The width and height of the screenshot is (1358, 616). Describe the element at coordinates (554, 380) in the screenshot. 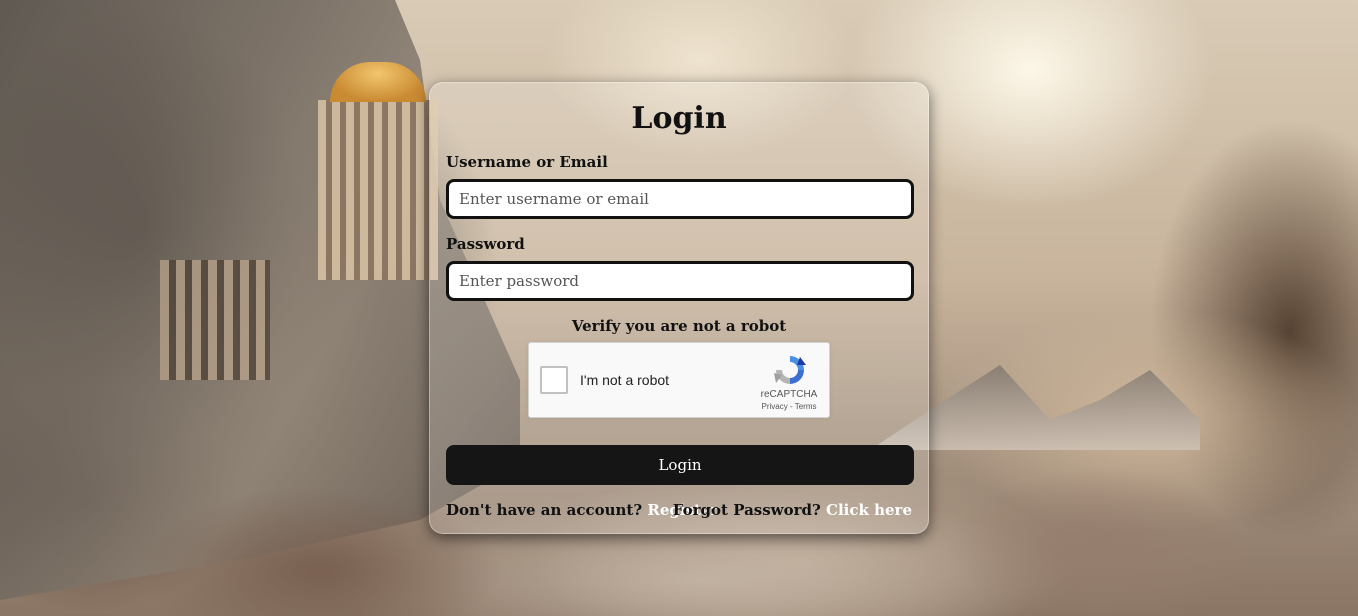

I see `recaptcha-checkbox` at that location.